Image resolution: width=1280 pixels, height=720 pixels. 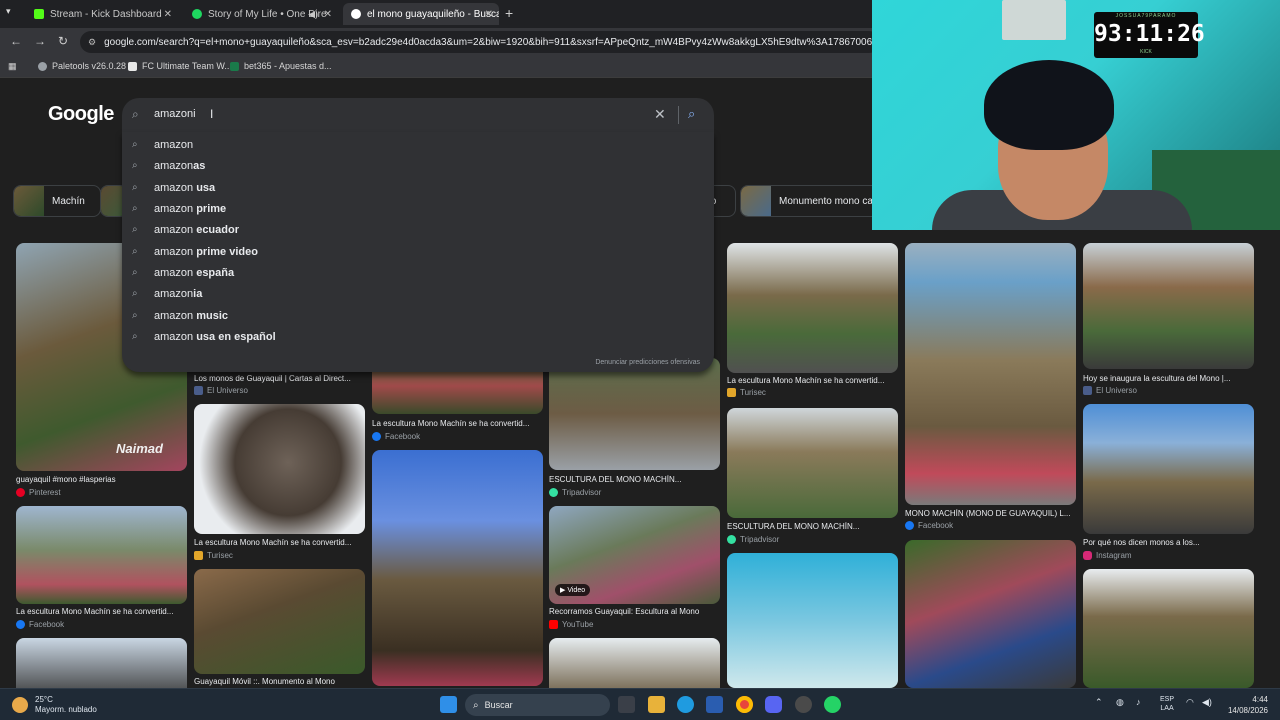 I want to click on tab-search-icon: ▾, so click(x=13, y=13).